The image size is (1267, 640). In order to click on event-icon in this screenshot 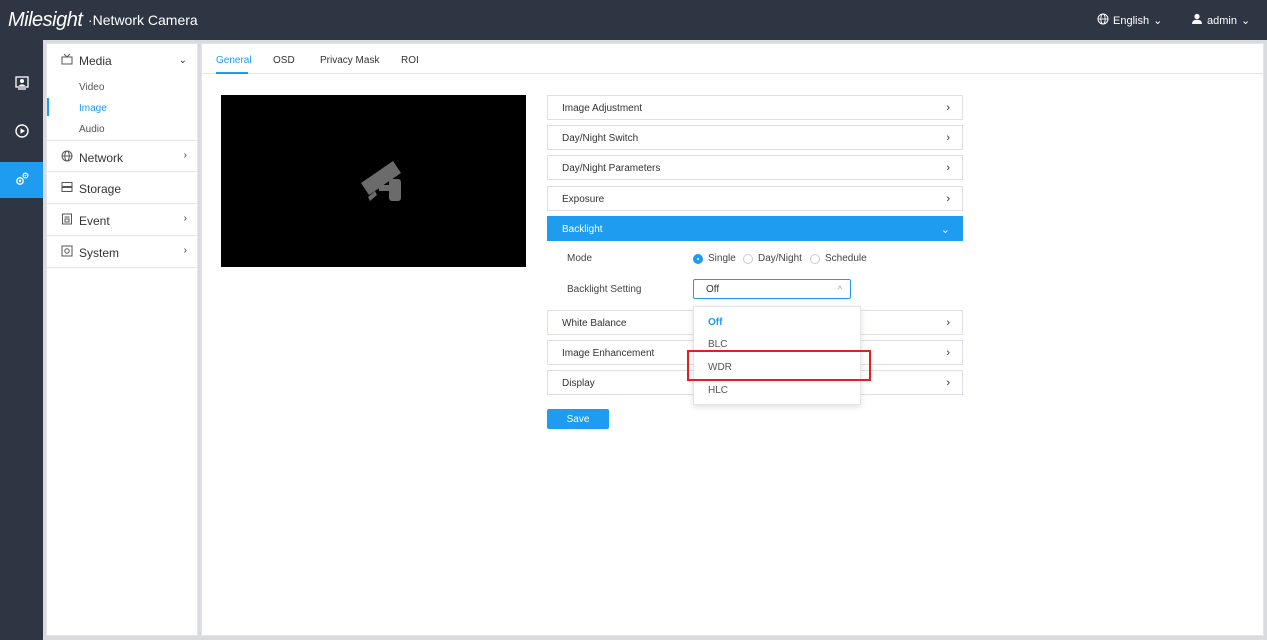, I will do `click(67, 220)`.